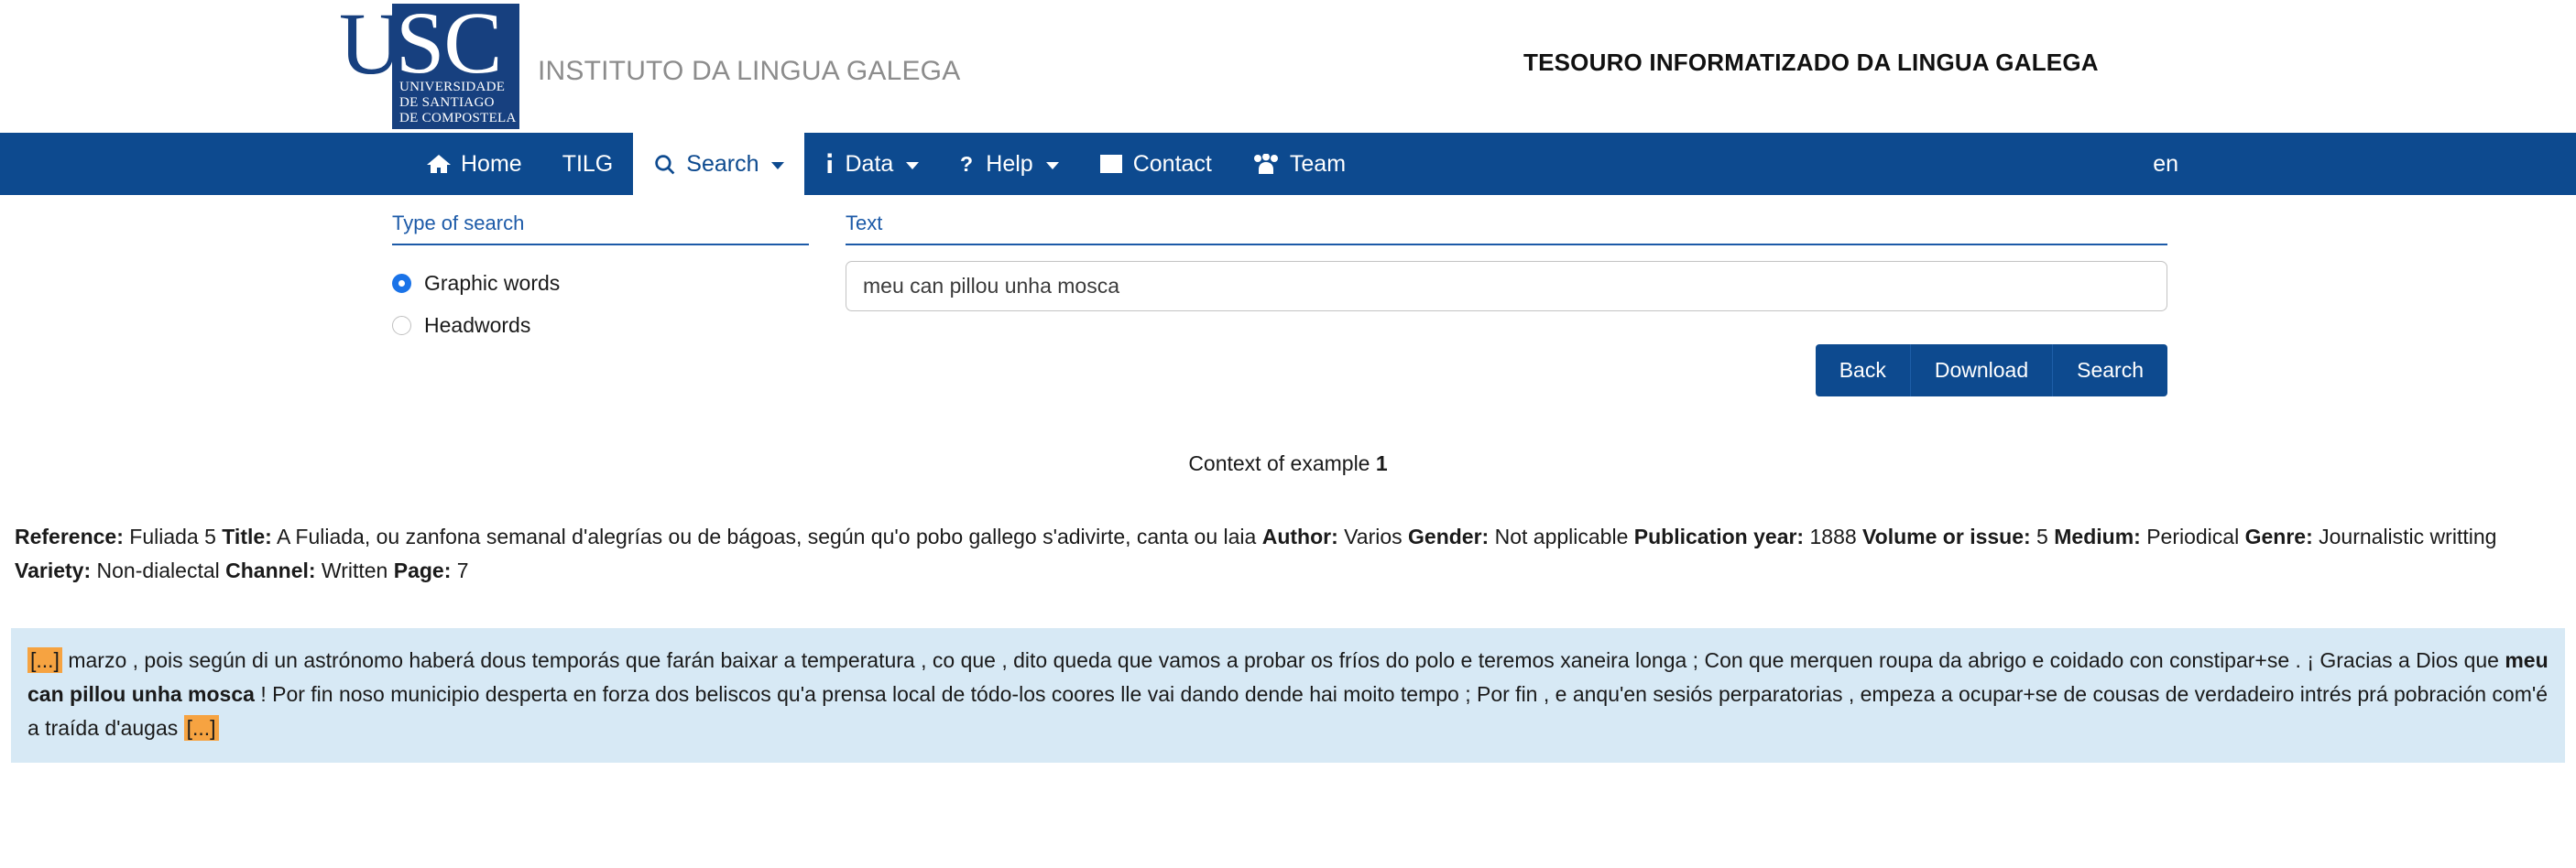 Image resolution: width=2576 pixels, height=868 pixels. I want to click on metadata-key: Page:, so click(423, 570).